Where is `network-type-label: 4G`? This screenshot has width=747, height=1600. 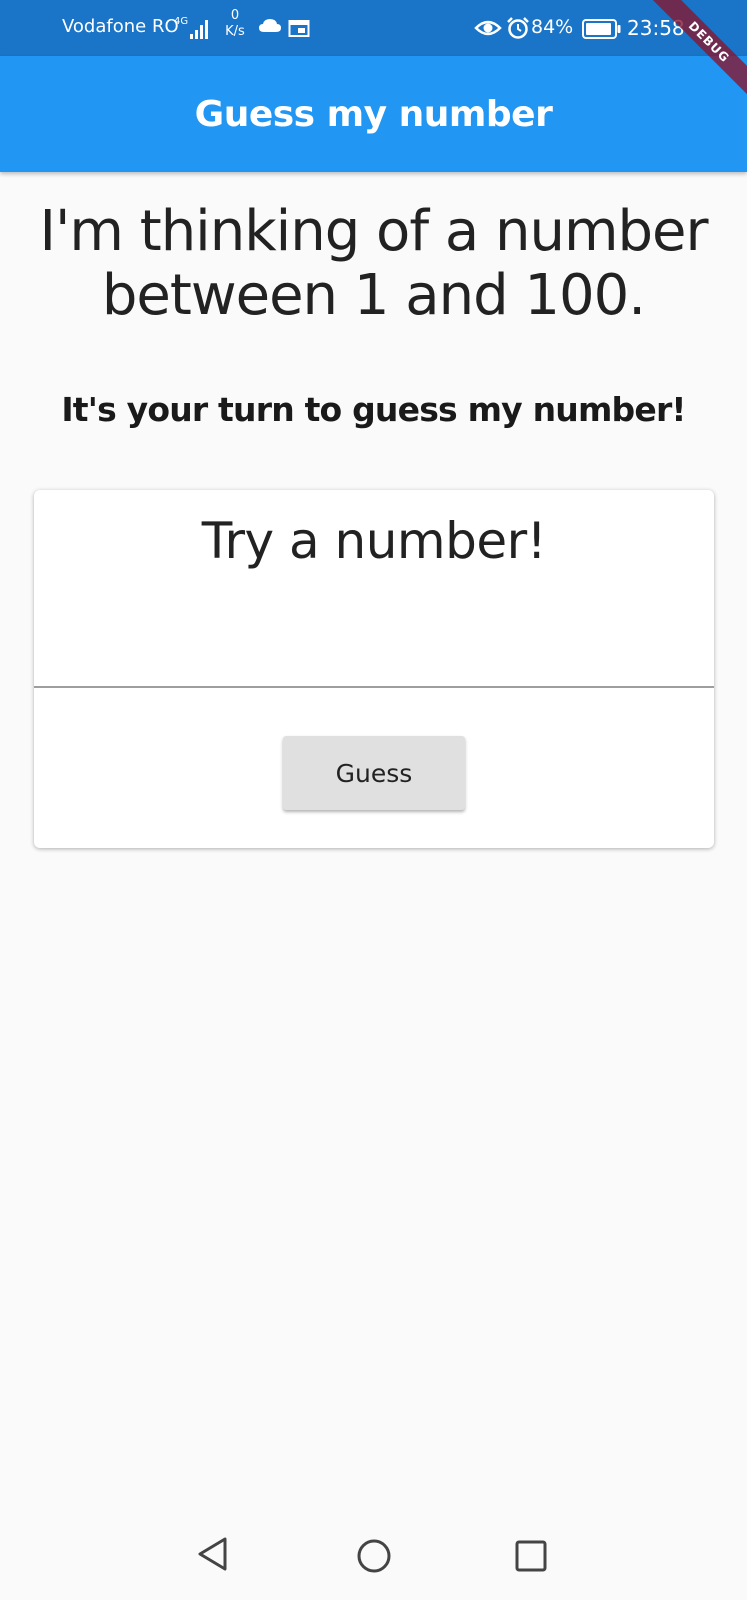
network-type-label: 4G is located at coordinates (181, 21).